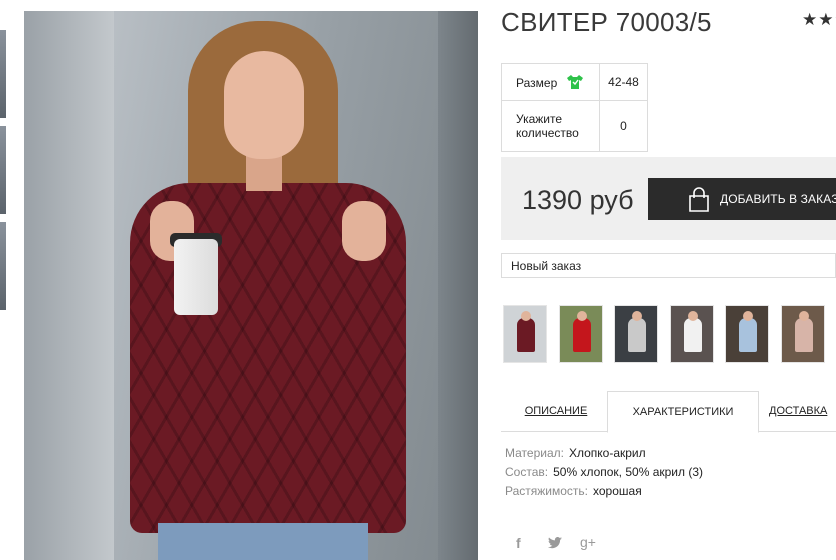 The height and width of the screenshot is (560, 836). What do you see at coordinates (578, 200) in the screenshot?
I see `price: 1390 руб` at bounding box center [578, 200].